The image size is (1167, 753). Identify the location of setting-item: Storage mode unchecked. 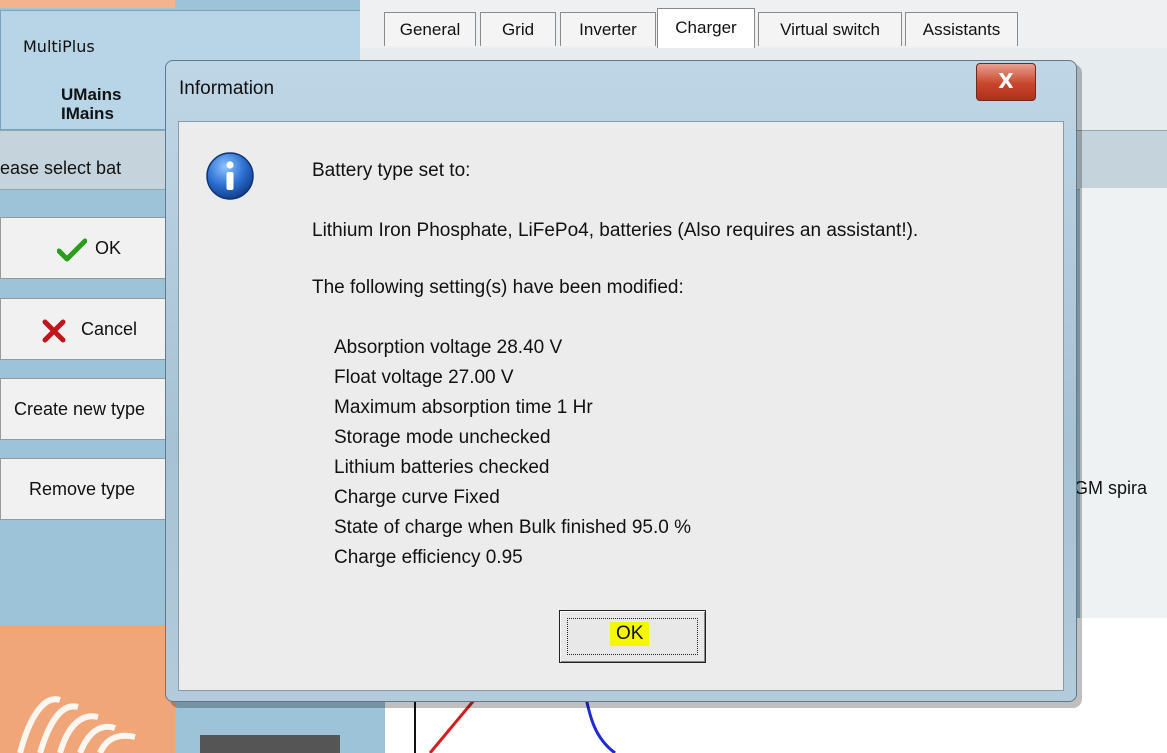
(442, 437).